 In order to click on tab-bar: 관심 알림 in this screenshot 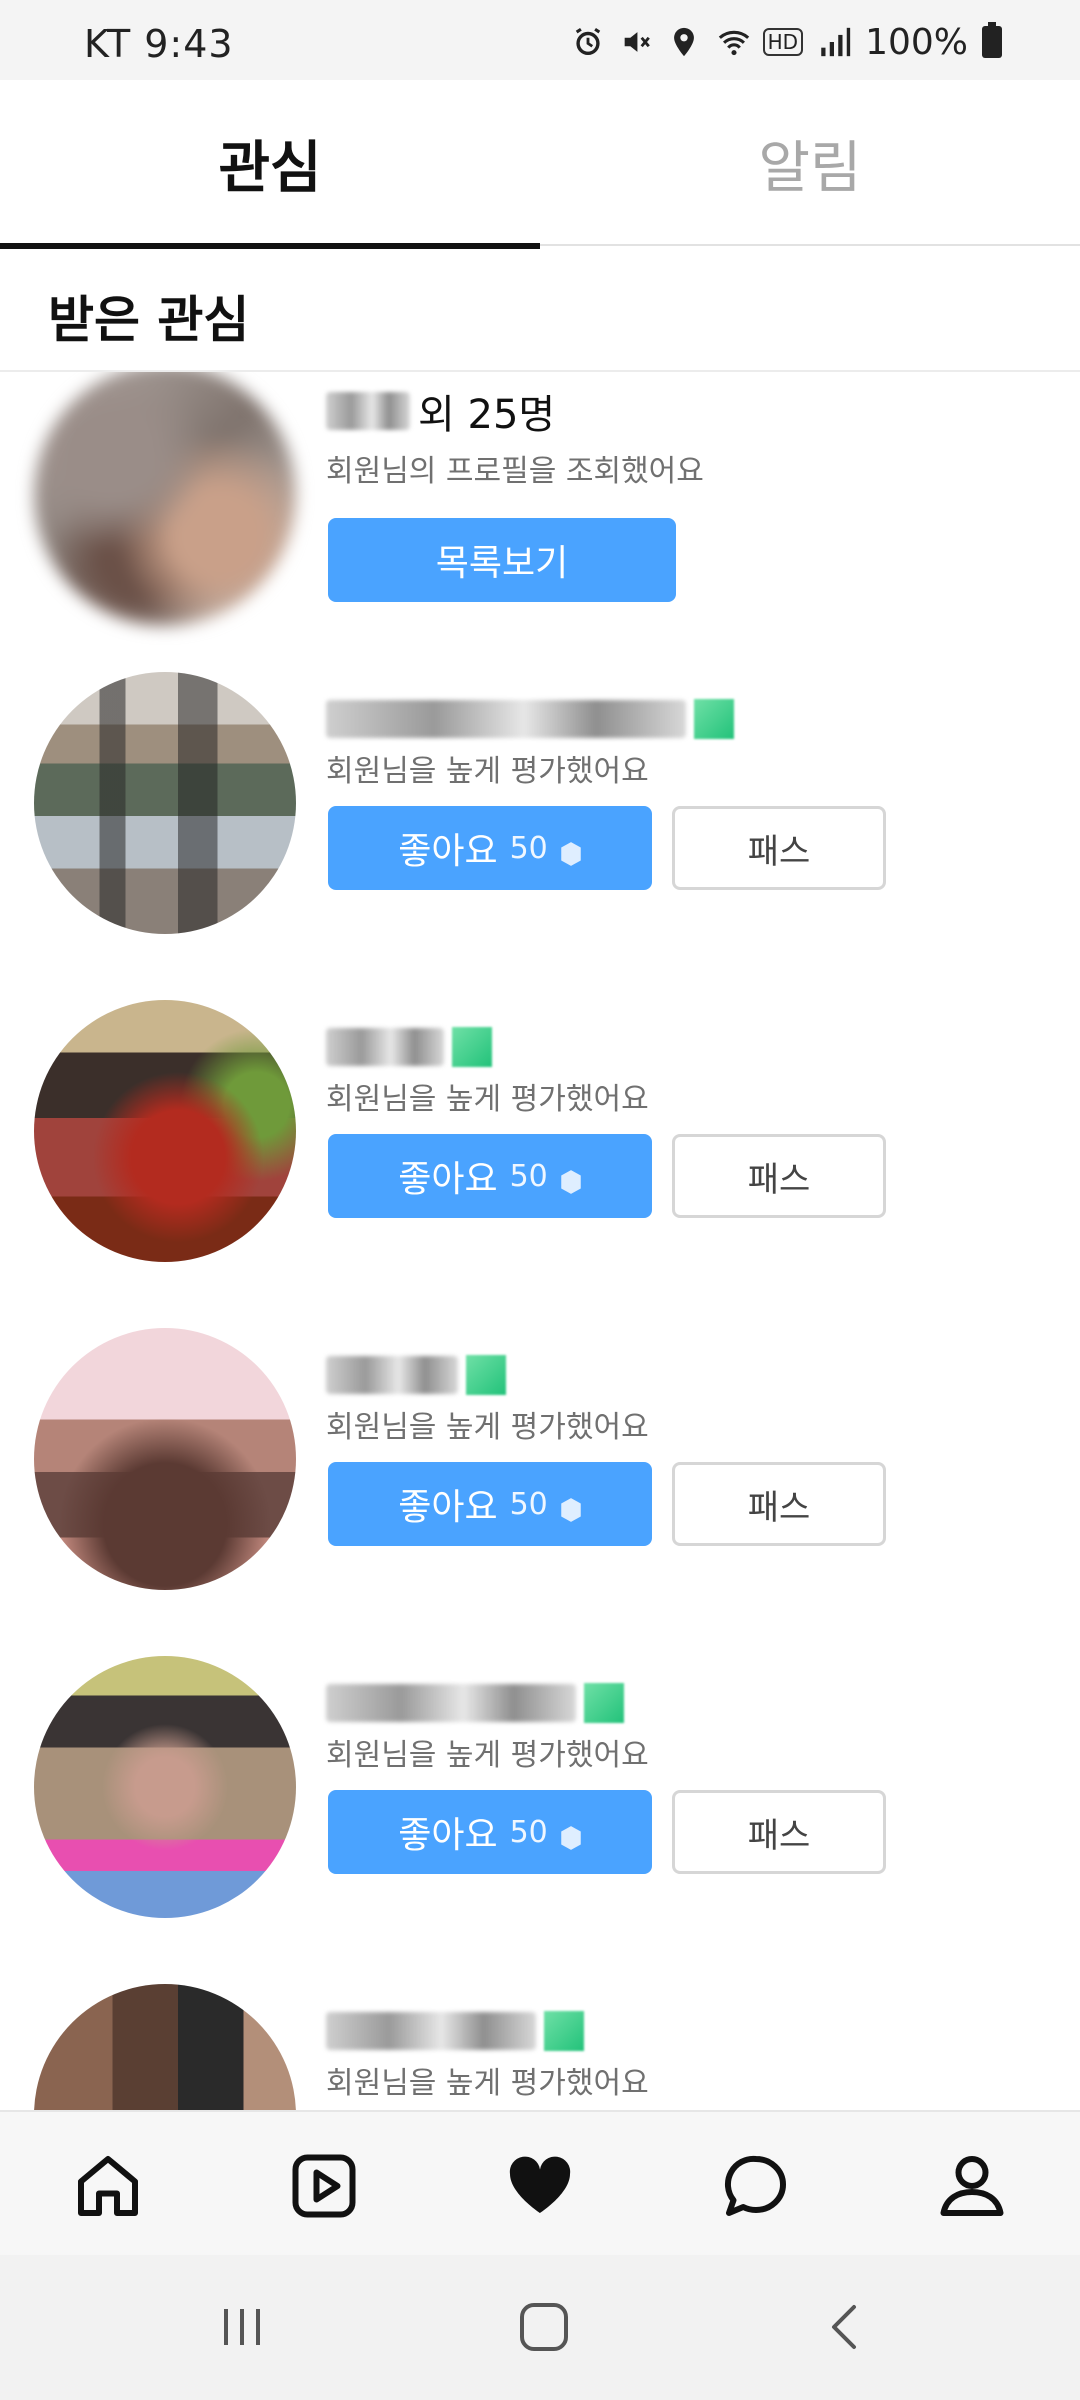, I will do `click(540, 164)`.